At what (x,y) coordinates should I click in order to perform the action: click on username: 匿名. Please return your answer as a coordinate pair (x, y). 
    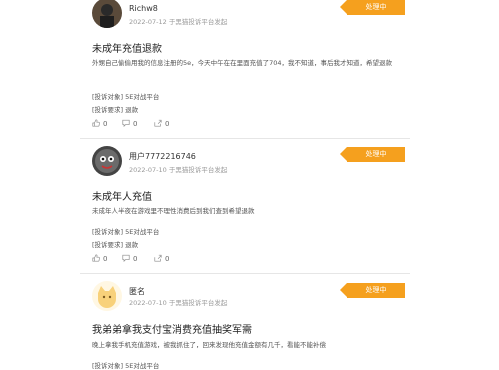
    Looking at the image, I should click on (137, 291).